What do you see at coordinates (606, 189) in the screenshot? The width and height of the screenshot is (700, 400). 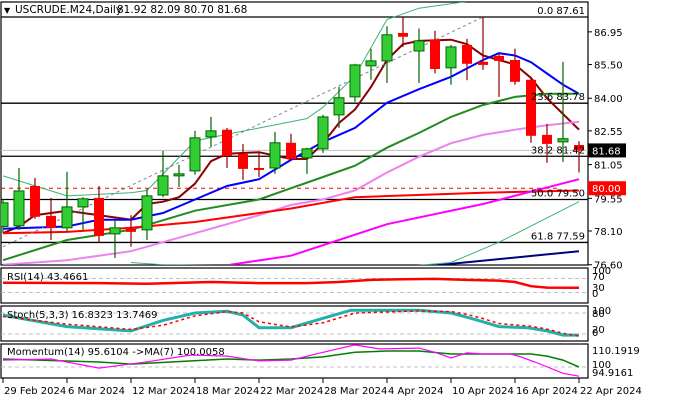 I see `alert-price-label: 80.00` at bounding box center [606, 189].